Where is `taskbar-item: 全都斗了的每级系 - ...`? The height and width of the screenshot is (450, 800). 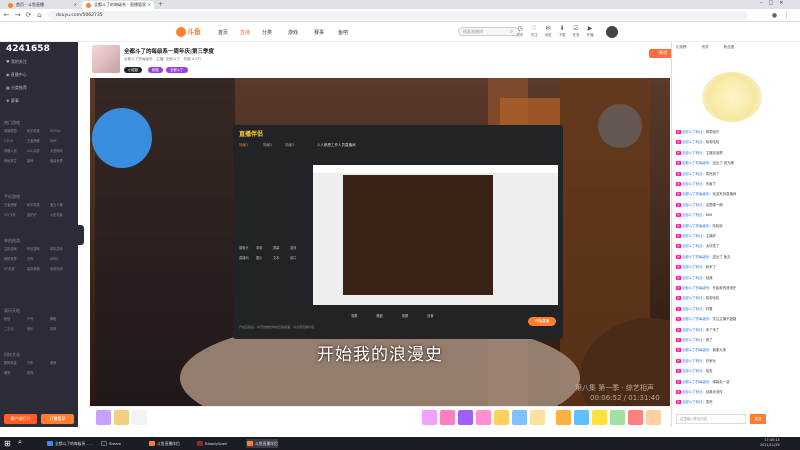
taskbar-item: 全都斗了的每级系 - ... is located at coordinates (69, 443).